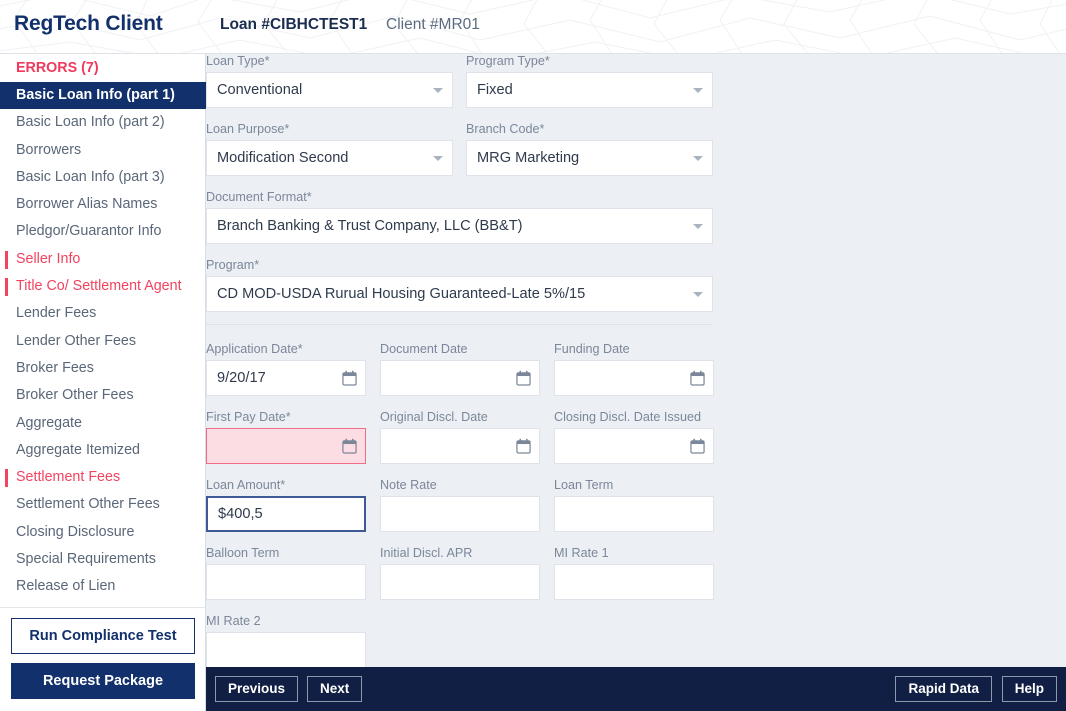  I want to click on input-document-date, so click(460, 378).